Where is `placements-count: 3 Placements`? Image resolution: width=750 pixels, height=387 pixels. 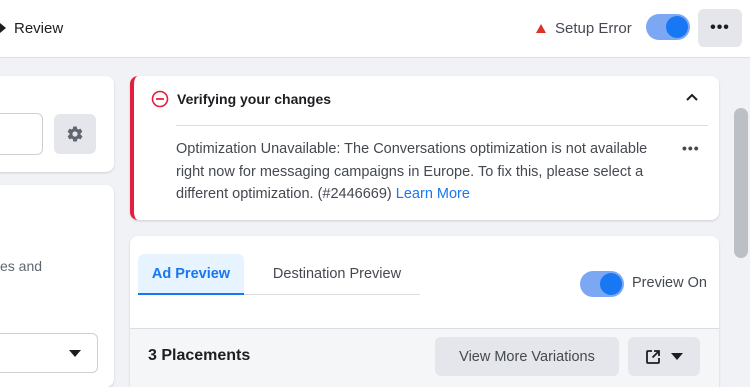 placements-count: 3 Placements is located at coordinates (199, 355).